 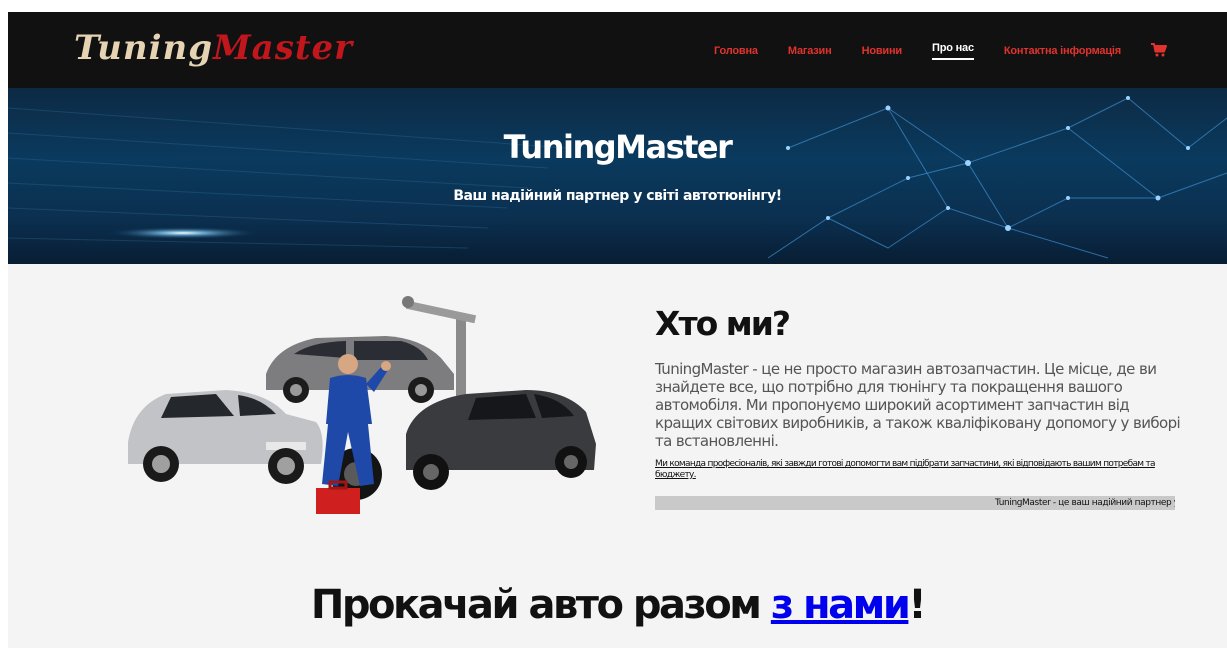 I want to click on cart-button, so click(x=1159, y=51).